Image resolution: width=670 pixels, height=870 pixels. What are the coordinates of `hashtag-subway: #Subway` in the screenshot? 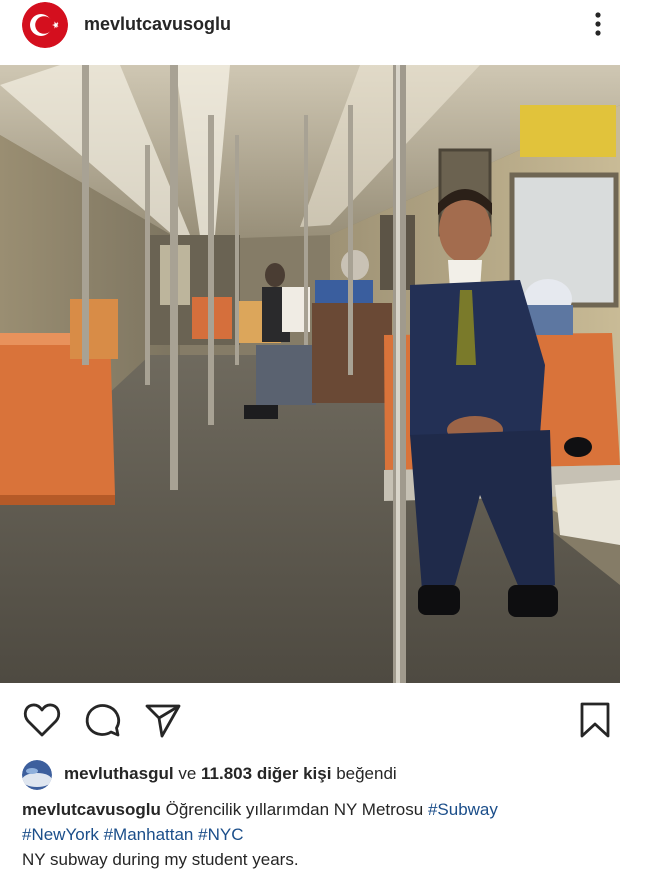 It's located at (463, 809).